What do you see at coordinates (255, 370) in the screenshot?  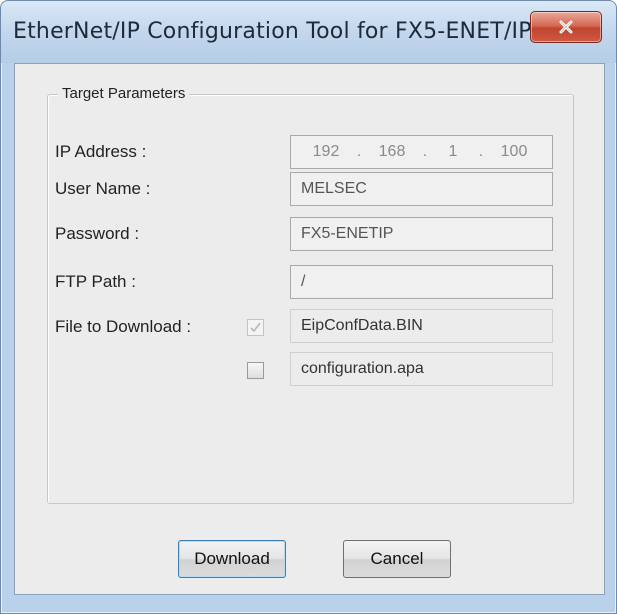 I see `file-2-checkbox` at bounding box center [255, 370].